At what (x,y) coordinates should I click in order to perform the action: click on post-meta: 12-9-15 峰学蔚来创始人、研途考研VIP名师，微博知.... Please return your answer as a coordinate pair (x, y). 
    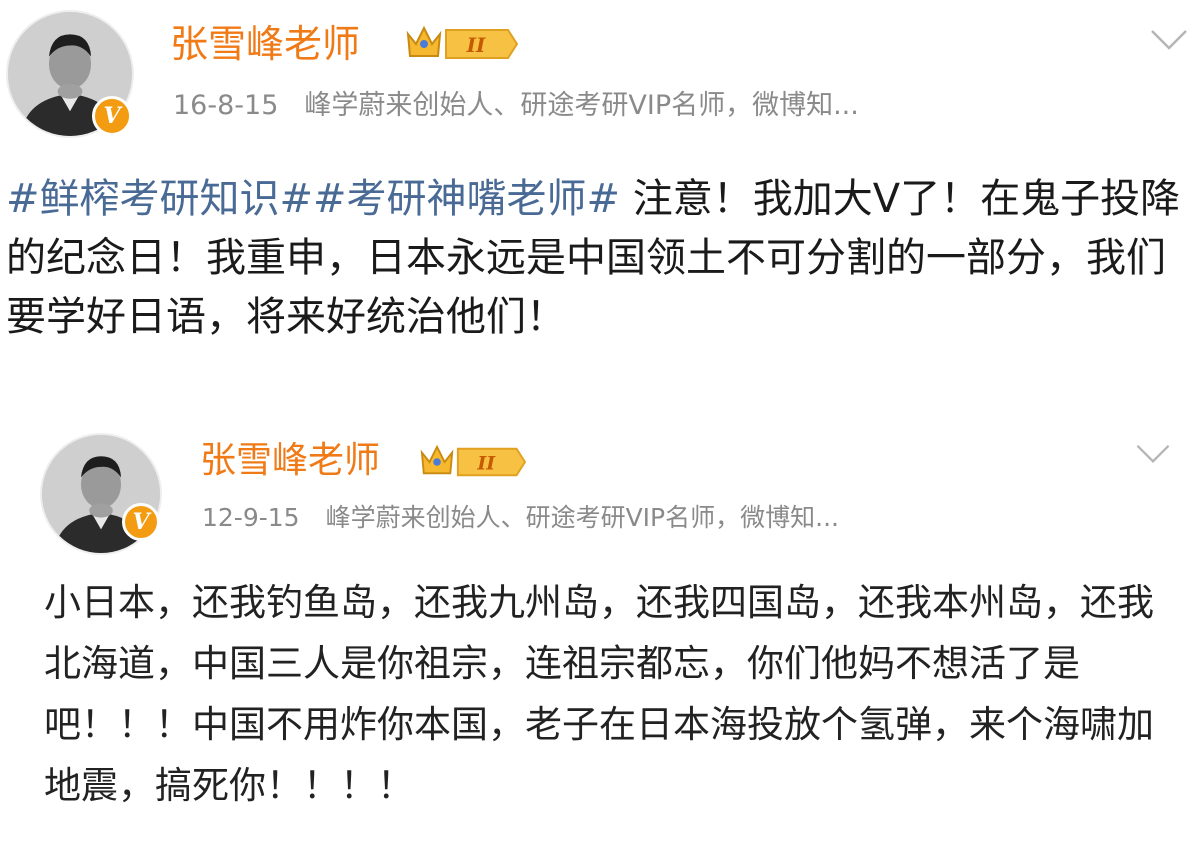
    Looking at the image, I should click on (520, 517).